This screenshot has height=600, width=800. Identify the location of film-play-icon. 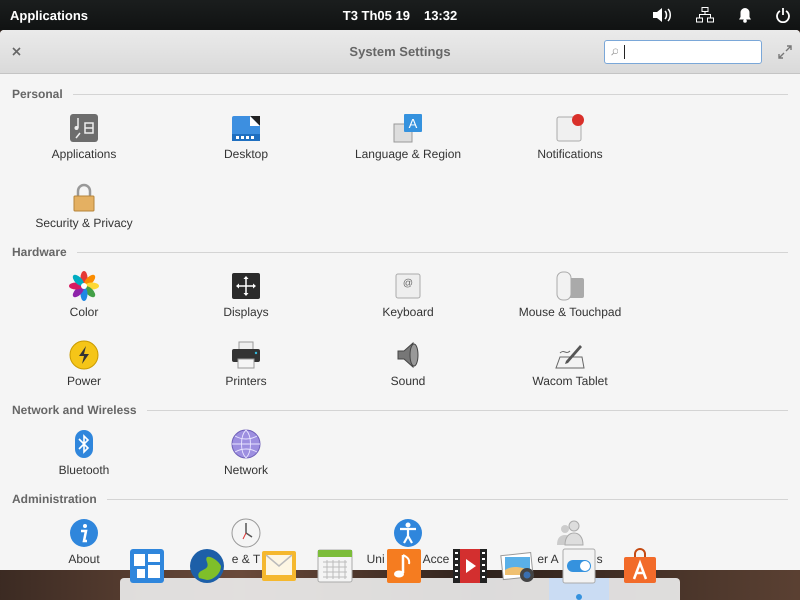
(470, 566).